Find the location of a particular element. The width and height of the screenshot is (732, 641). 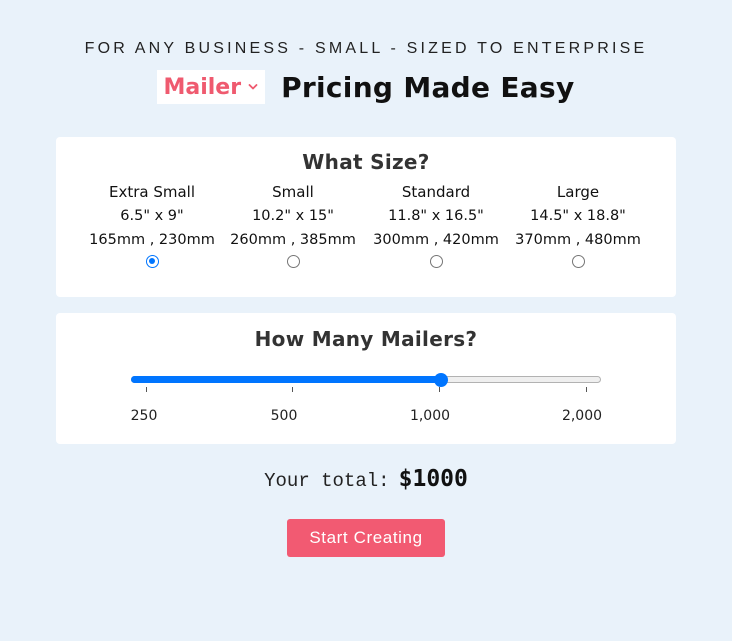

size-inches: 11.8" x 16.5" is located at coordinates (436, 216).